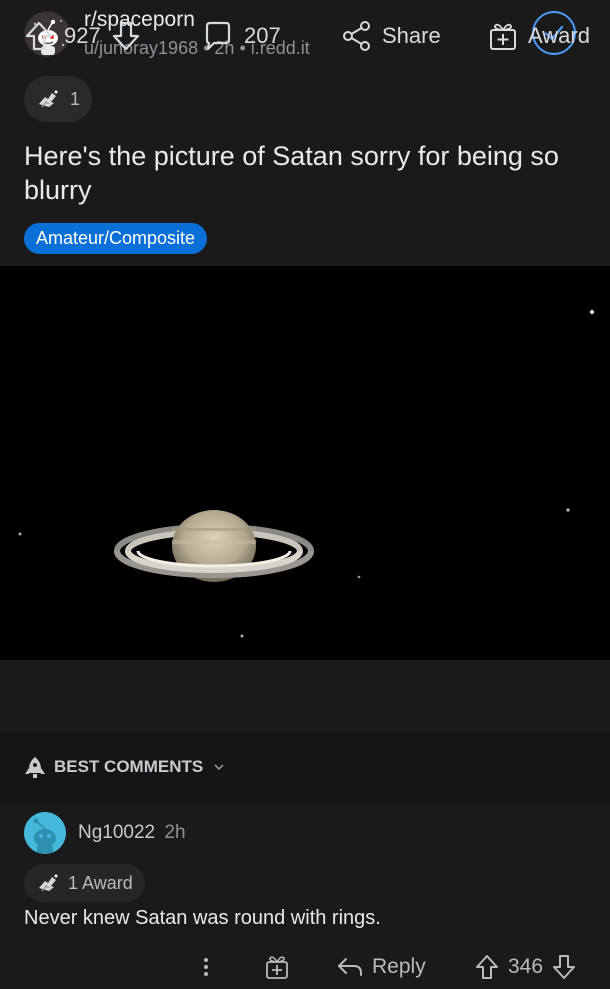 This screenshot has height=989, width=610. I want to click on share-button: Share, so click(391, 36).